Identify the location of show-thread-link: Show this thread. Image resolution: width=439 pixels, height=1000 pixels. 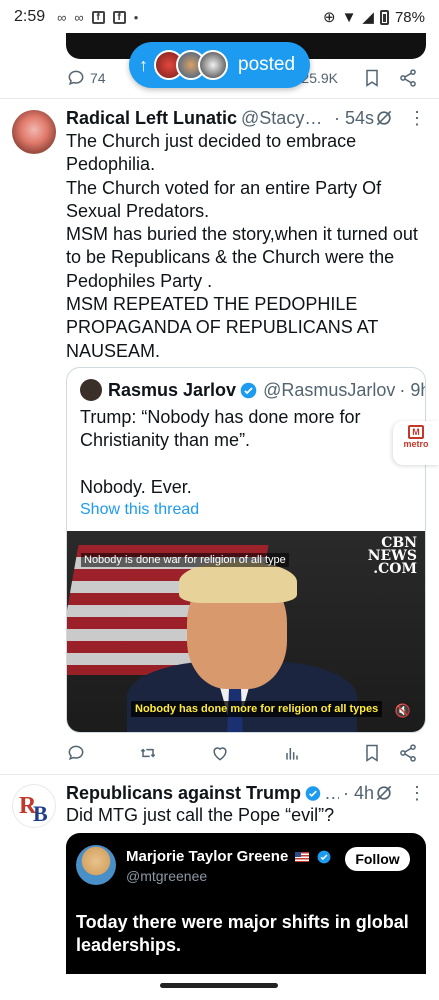
(139, 510).